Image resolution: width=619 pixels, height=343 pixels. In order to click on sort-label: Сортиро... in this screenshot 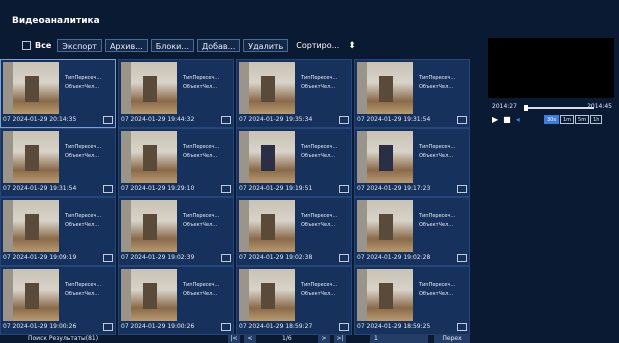, I will do `click(317, 45)`.